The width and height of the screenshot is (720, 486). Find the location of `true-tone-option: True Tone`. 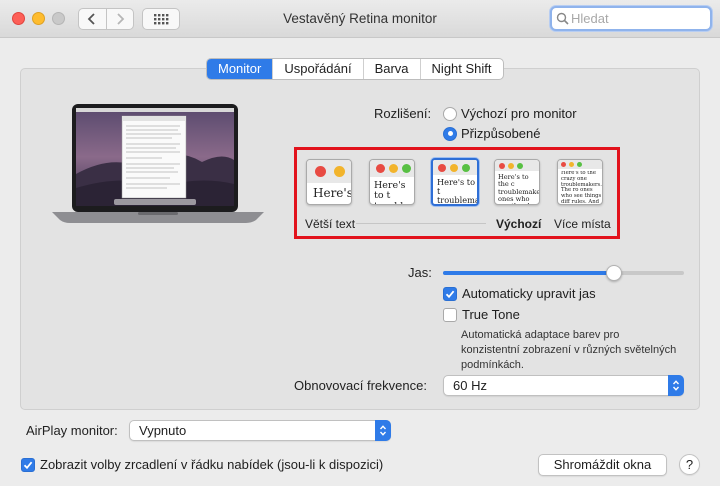

true-tone-option: True Tone is located at coordinates (481, 314).